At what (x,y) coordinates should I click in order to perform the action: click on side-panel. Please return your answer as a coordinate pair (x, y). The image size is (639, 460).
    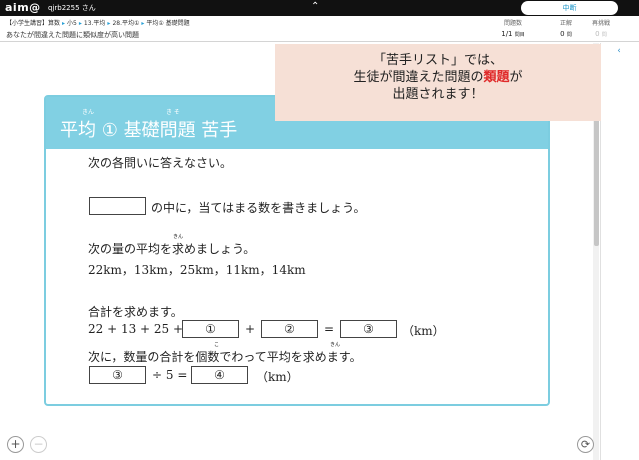
    Looking at the image, I should click on (619, 251).